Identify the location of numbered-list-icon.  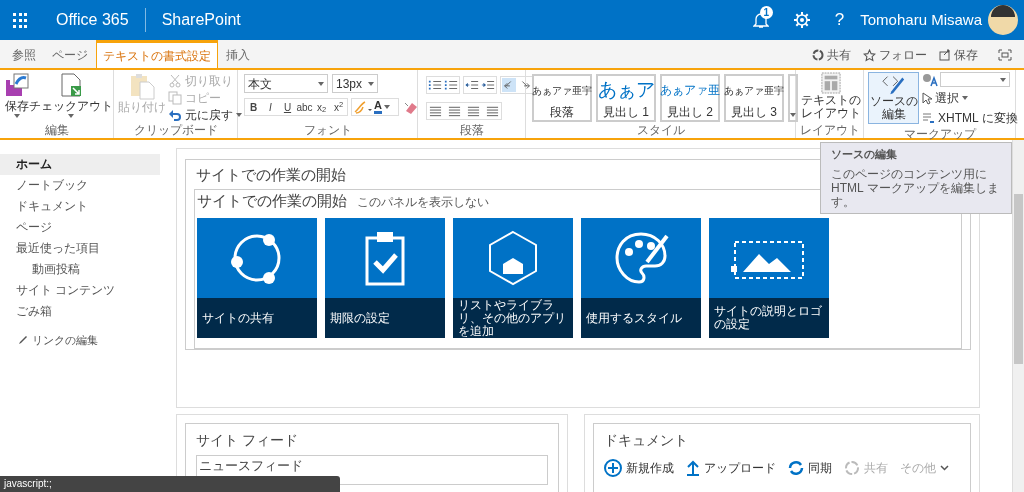
(451, 85).